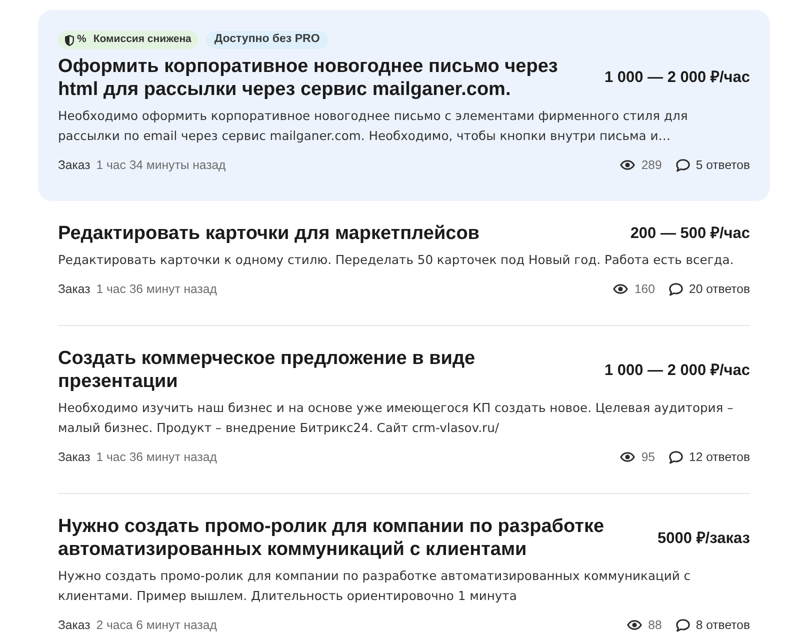  Describe the element at coordinates (324, 234) in the screenshot. I see `order-title: Редактировать карточки для маркетплейсов` at that location.